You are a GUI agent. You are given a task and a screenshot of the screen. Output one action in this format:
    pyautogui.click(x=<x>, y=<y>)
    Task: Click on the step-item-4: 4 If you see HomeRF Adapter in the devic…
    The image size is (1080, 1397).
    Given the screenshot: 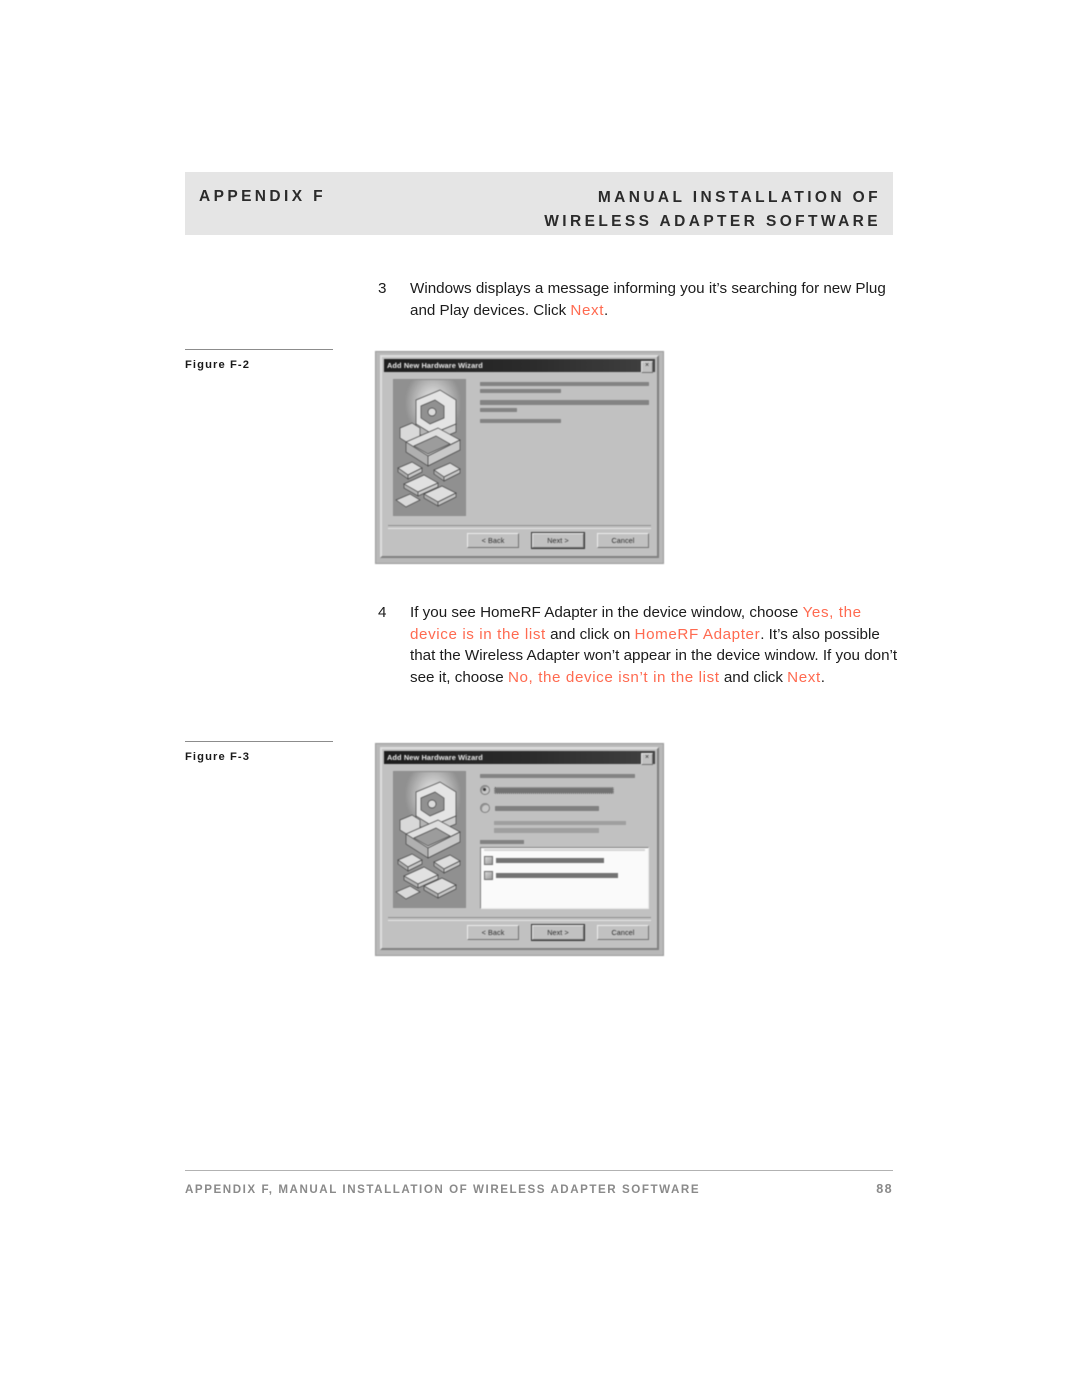 What is the action you would take?
    pyautogui.click(x=638, y=645)
    